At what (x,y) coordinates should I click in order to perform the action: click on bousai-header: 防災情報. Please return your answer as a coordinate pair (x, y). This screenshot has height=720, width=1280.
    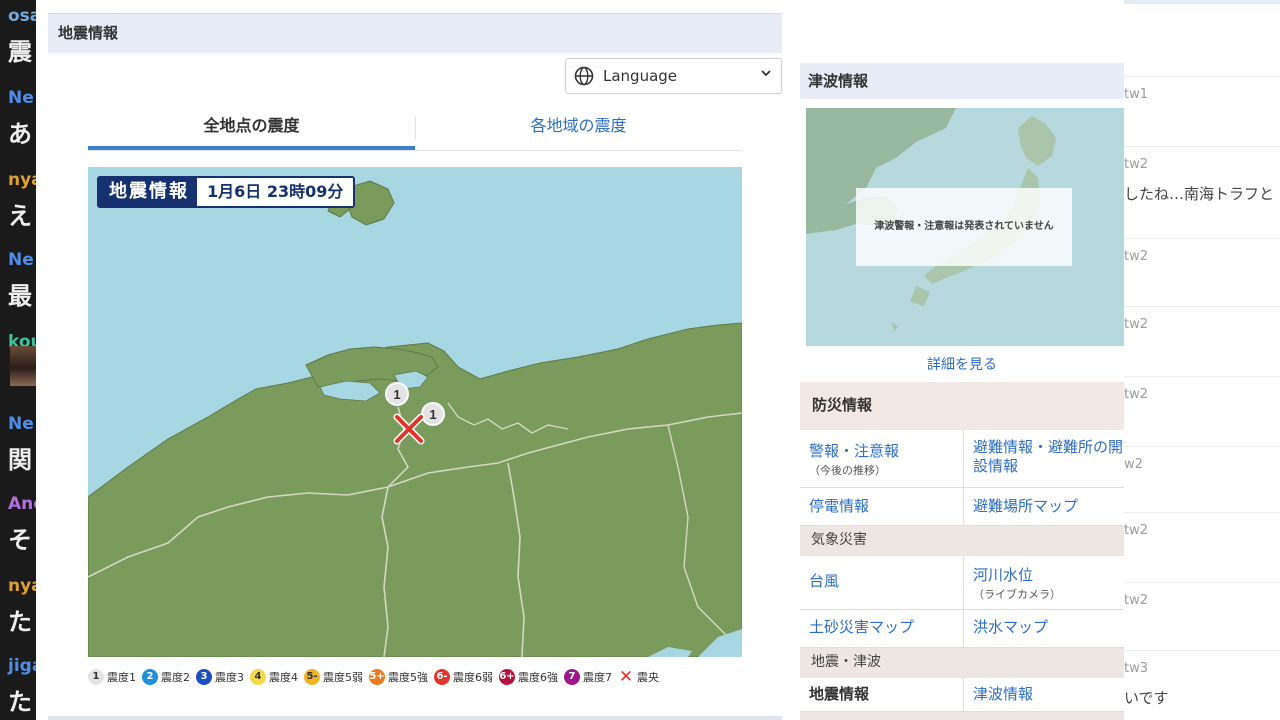
    Looking at the image, I should click on (962, 406).